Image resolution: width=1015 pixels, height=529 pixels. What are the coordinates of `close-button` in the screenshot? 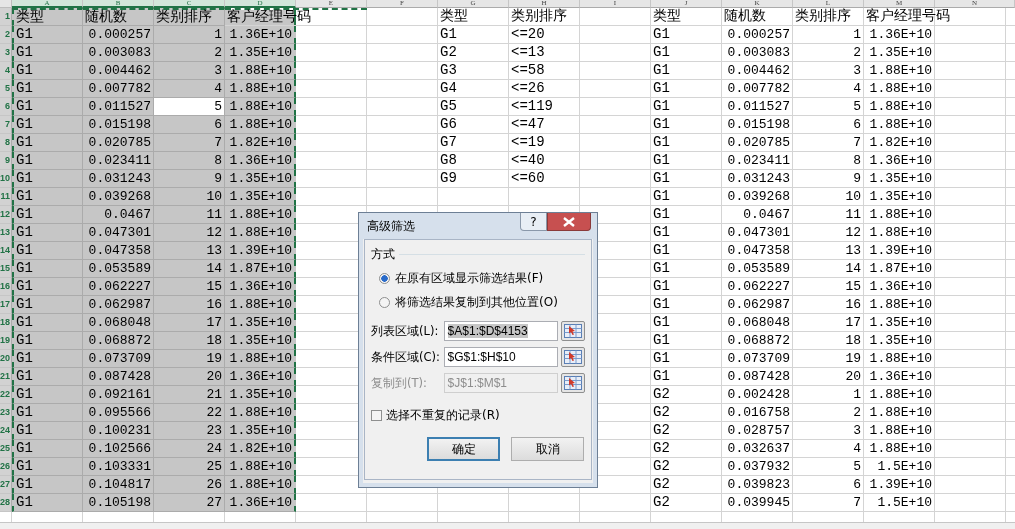 It's located at (569, 222).